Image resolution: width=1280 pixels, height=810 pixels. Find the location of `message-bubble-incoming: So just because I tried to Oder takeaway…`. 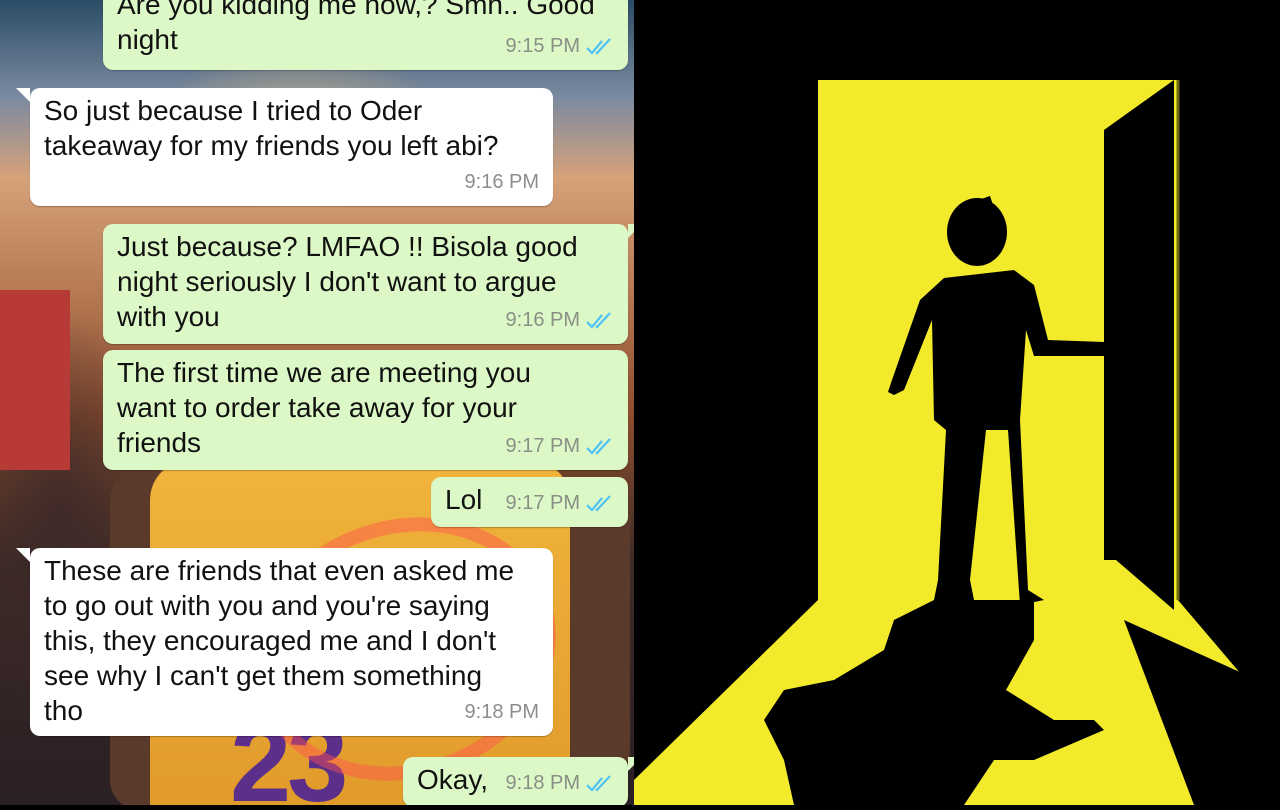

message-bubble-incoming: So just because I tried to Oder takeaway… is located at coordinates (284, 147).